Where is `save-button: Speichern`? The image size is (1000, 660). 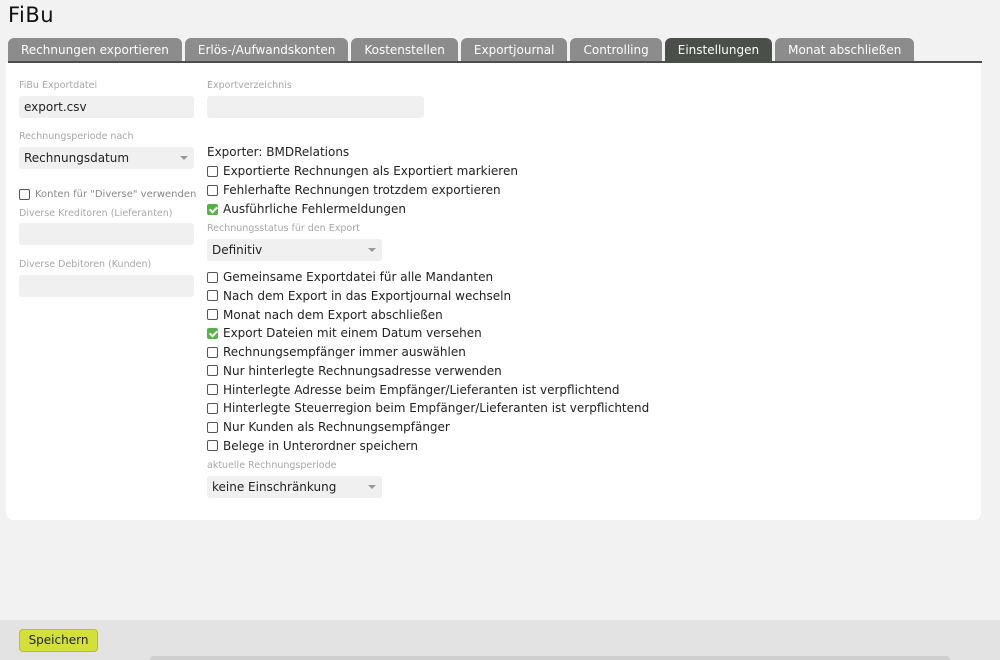 save-button: Speichern is located at coordinates (58, 640).